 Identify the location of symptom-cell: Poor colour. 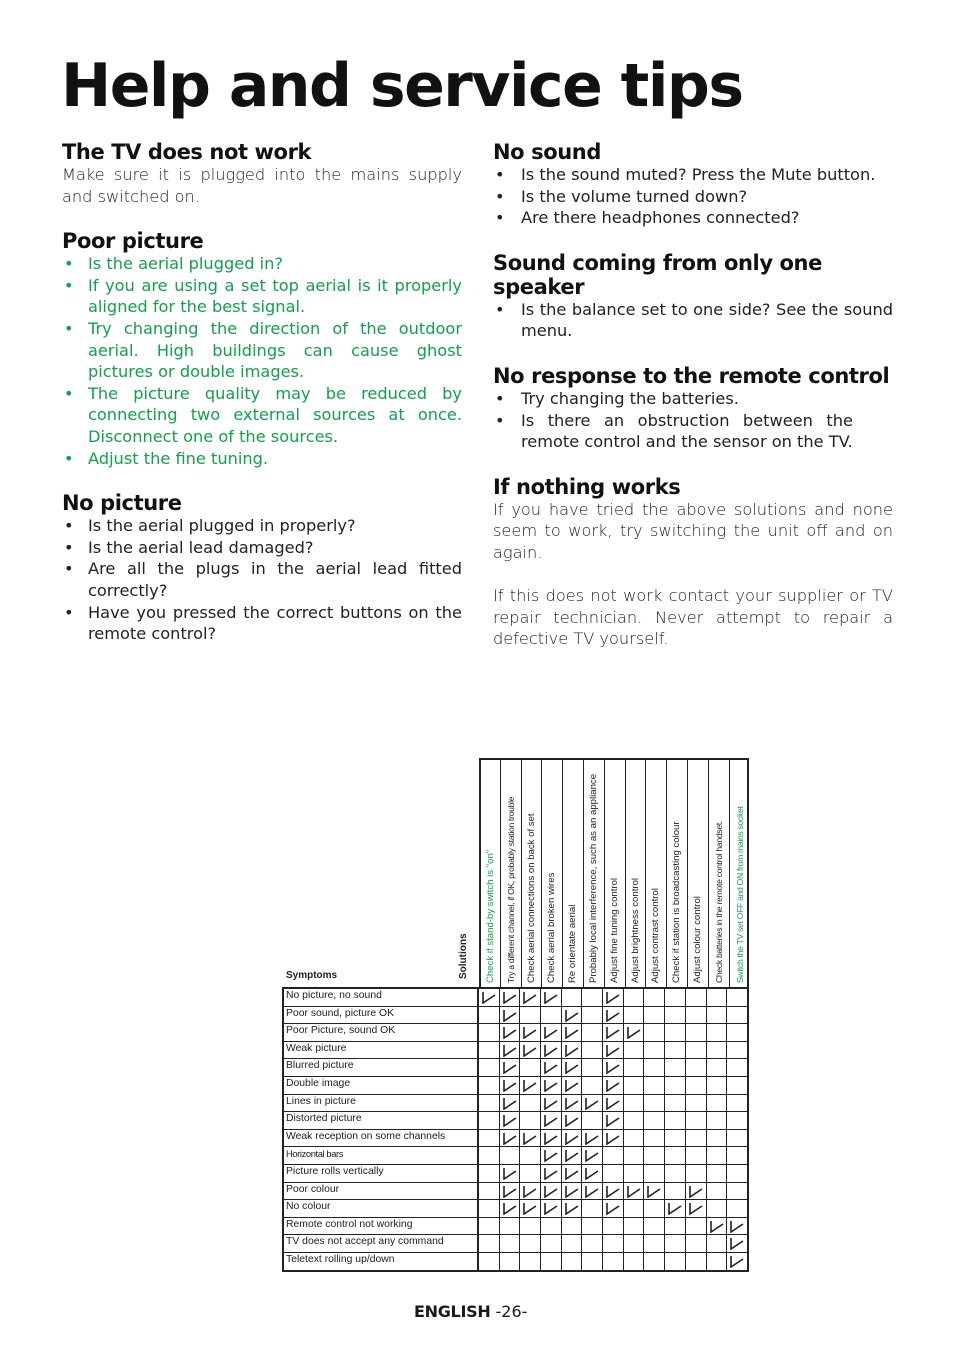
(381, 1191).